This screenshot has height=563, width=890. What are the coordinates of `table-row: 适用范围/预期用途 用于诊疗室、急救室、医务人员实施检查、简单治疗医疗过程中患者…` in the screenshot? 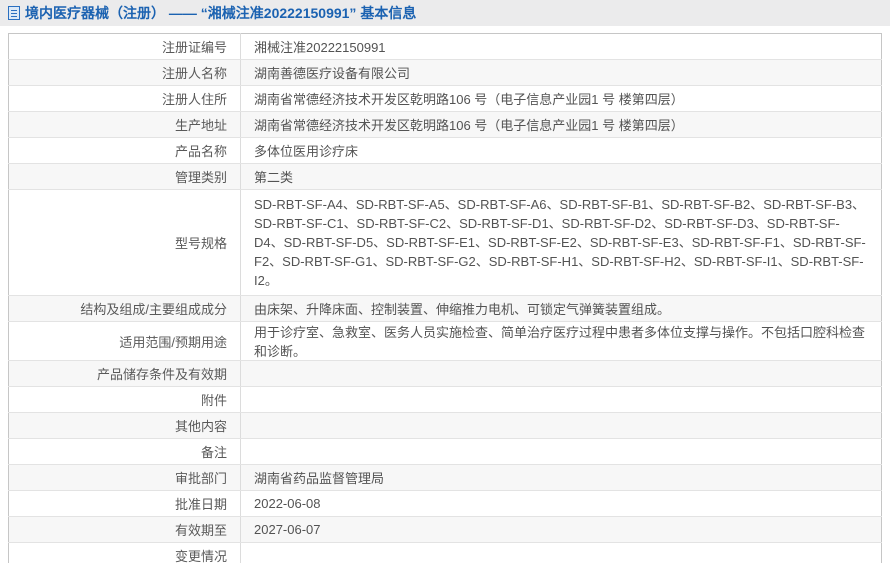 It's located at (445, 341).